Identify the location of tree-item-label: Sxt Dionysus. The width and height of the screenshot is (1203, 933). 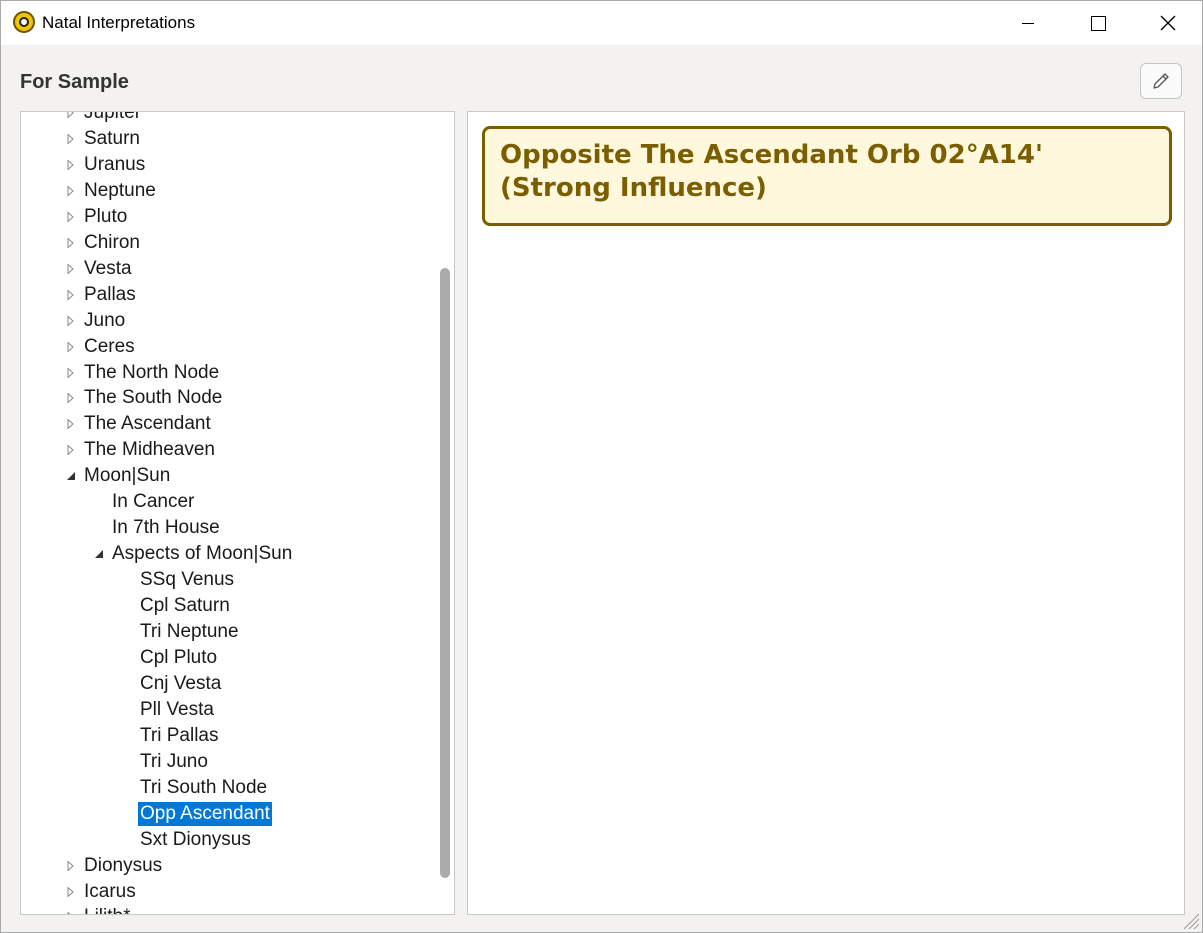
(195, 839).